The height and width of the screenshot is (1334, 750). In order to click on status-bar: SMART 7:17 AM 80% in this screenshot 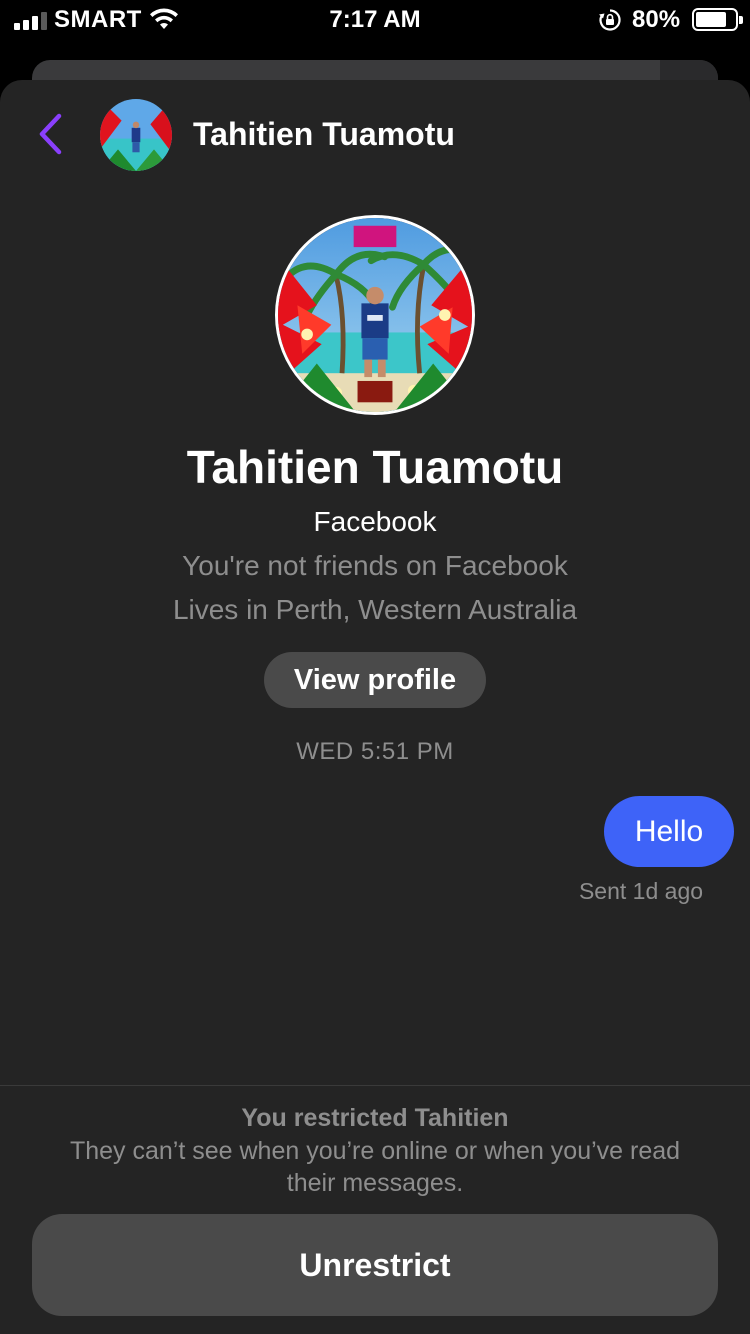, I will do `click(375, 21)`.